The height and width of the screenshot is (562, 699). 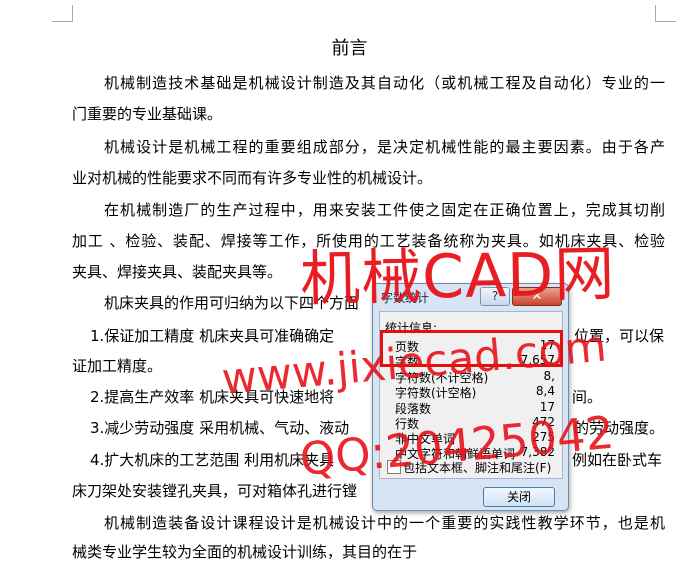 I want to click on document-line: 门重要的专业基础课。, so click(x=147, y=114).